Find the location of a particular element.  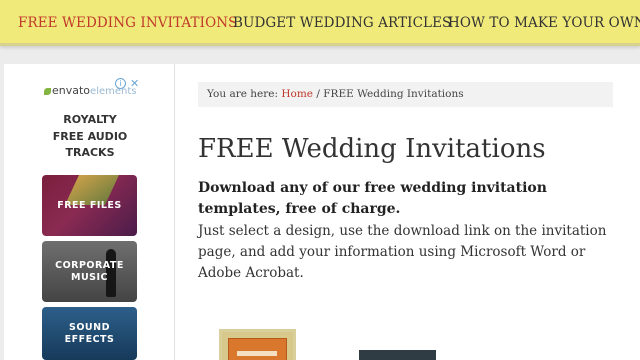

ad-tile-label: CORPORATE MUSIC is located at coordinates (89, 271).